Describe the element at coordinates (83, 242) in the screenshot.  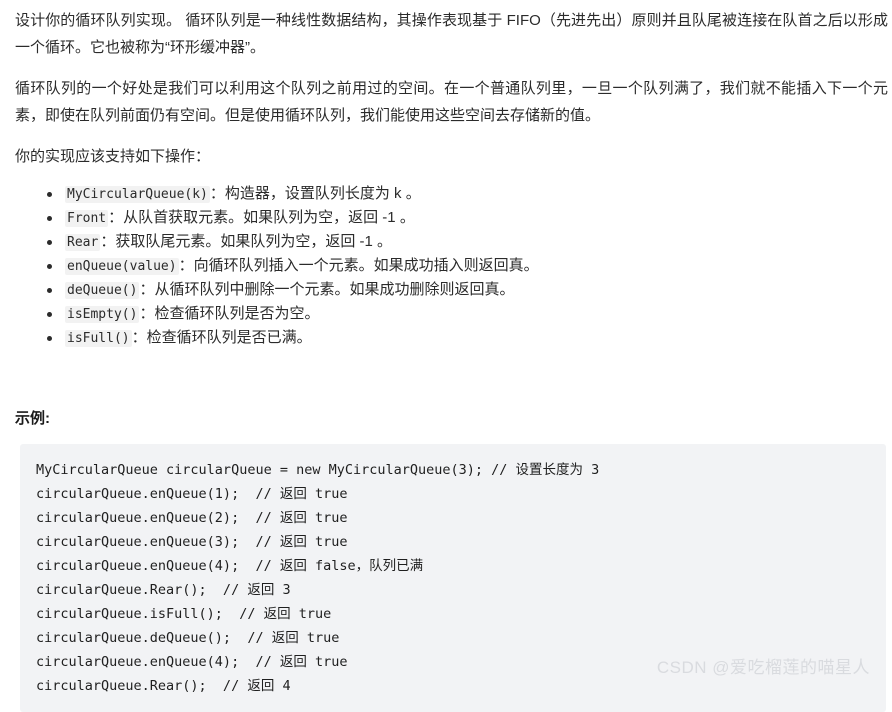
I see `inline-code: Rear` at that location.